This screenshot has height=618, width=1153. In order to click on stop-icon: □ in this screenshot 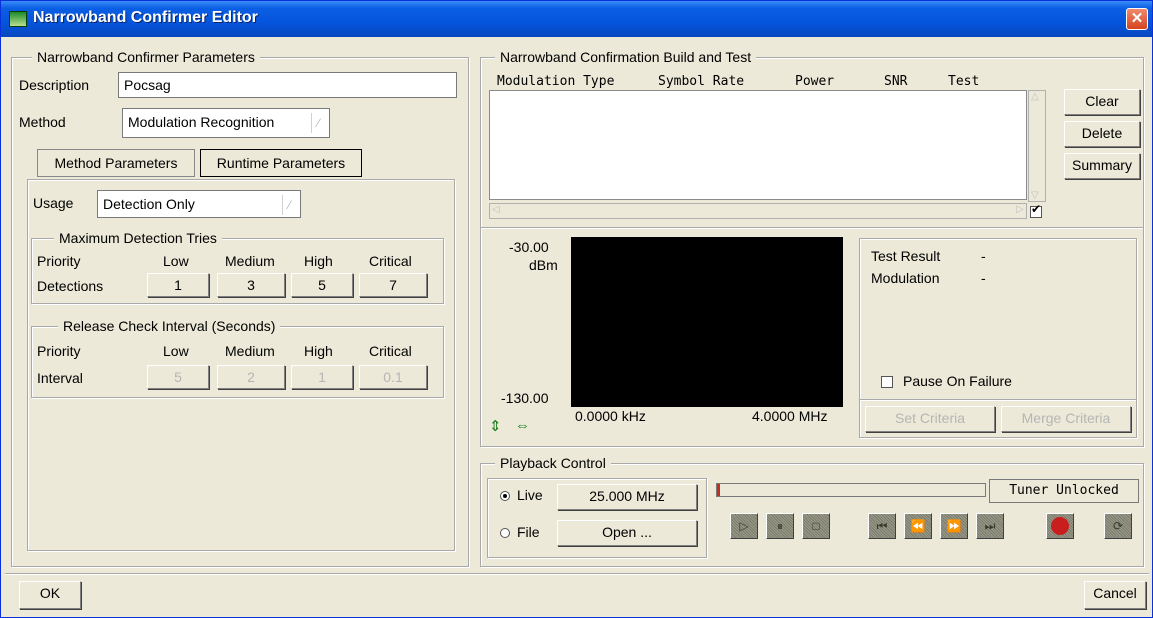, I will do `click(816, 526)`.